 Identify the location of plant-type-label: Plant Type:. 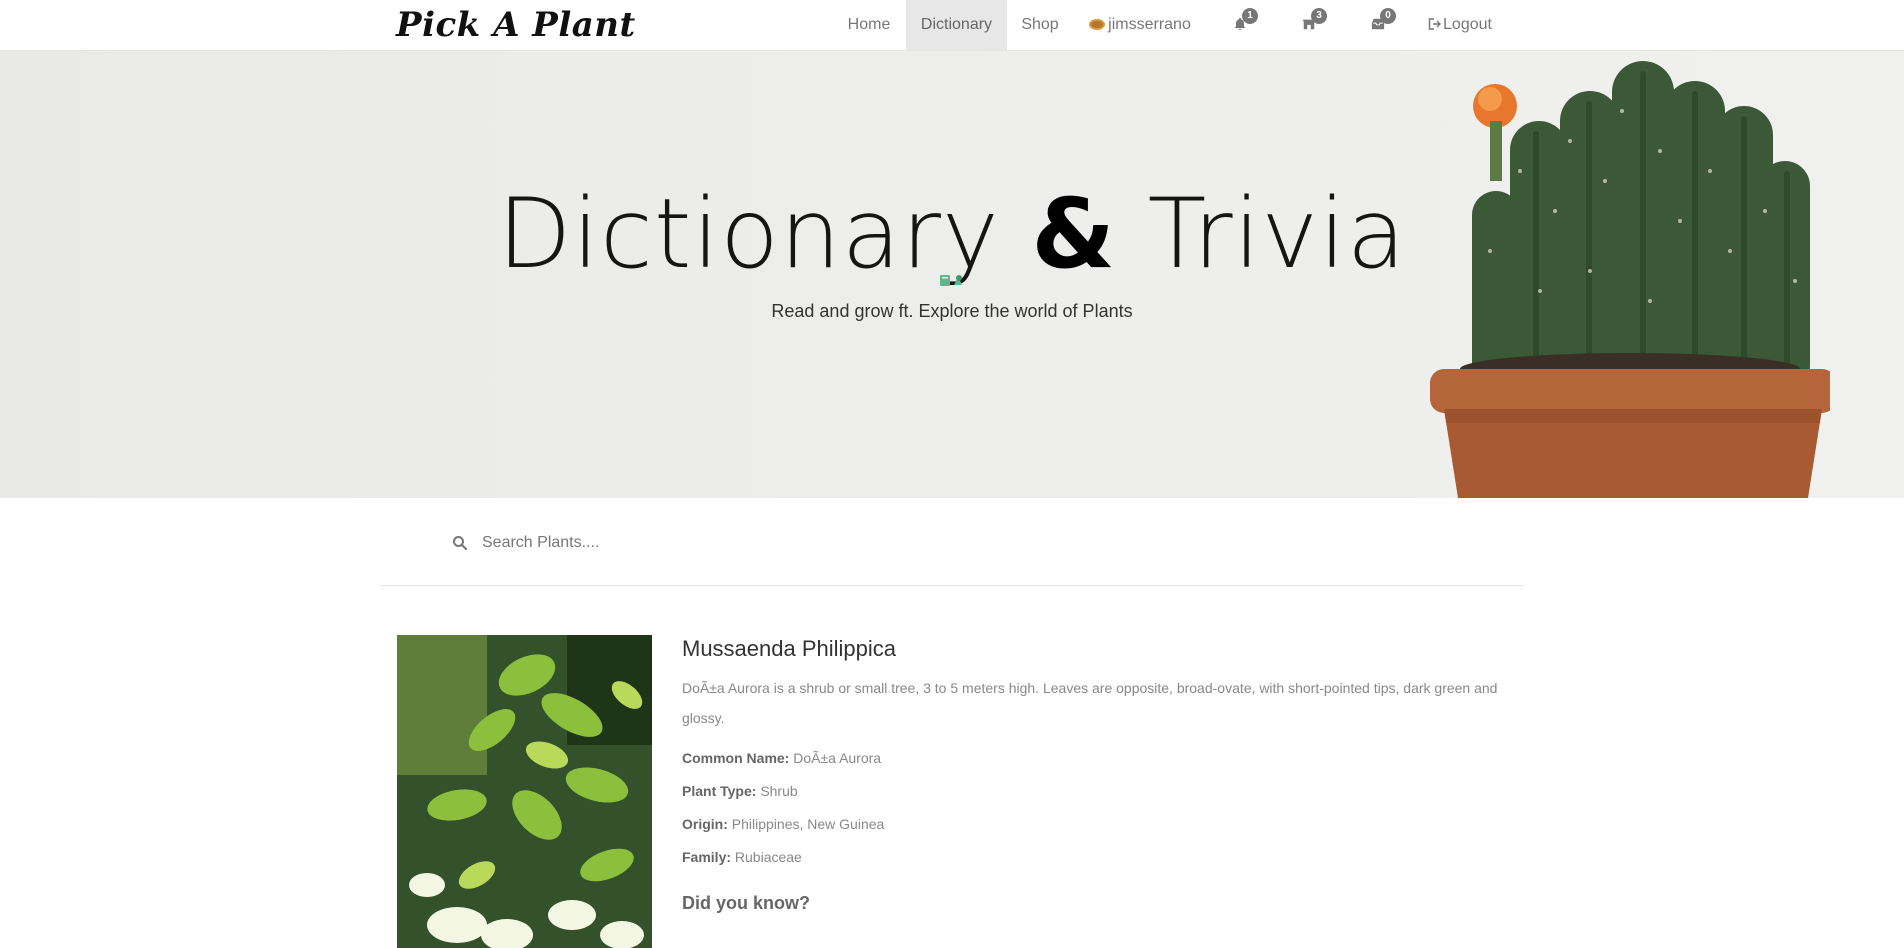
(719, 791).